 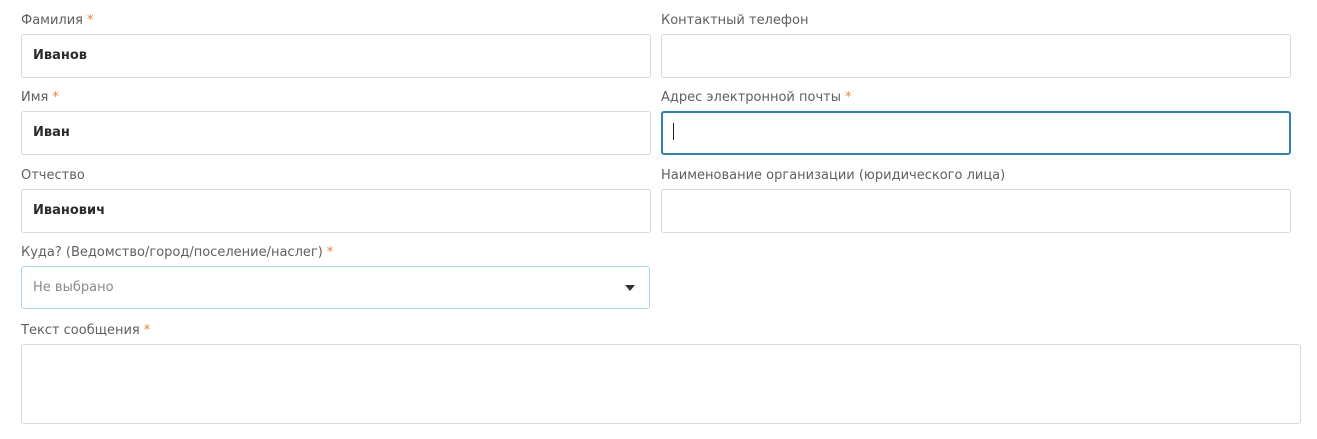 What do you see at coordinates (673, 131) in the screenshot?
I see `text-cursor` at bounding box center [673, 131].